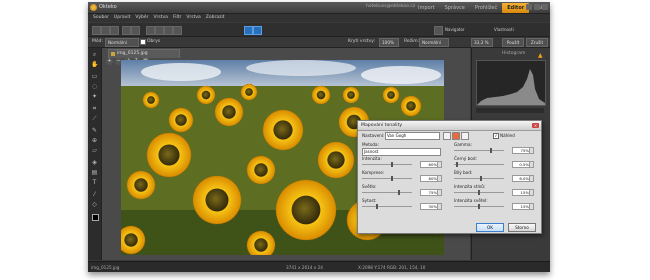 Image resolution: width=650 pixels, height=280 pixels. I want to click on zoom-input: 33,3 %, so click(482, 42).